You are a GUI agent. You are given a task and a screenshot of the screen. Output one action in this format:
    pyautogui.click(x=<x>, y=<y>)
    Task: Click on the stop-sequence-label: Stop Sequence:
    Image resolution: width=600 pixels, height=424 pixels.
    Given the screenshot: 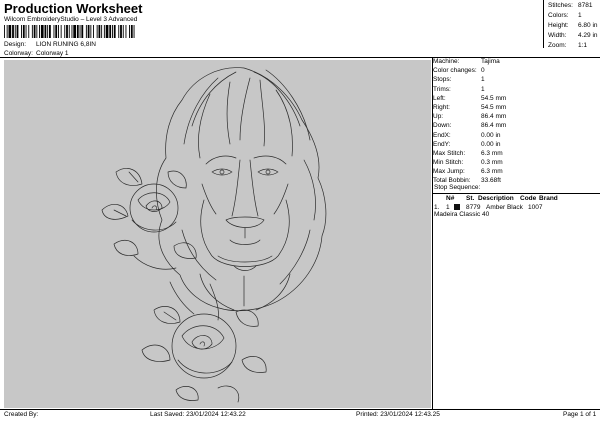 What is the action you would take?
    pyautogui.click(x=457, y=187)
    